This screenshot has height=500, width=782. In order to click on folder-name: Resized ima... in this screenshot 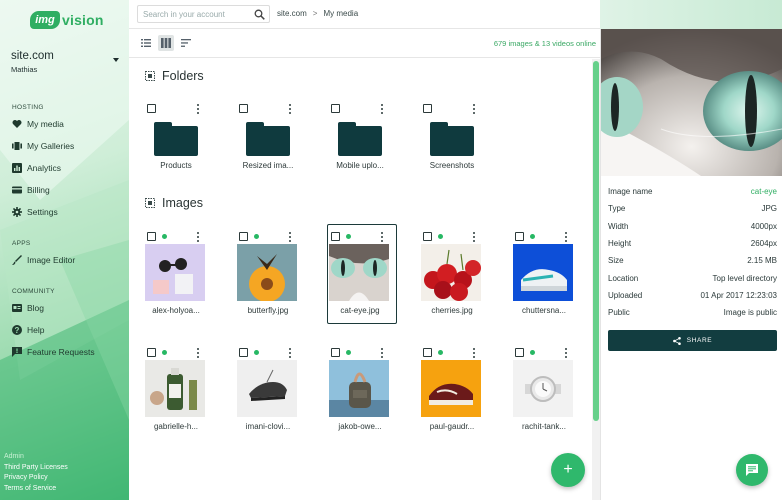, I will do `click(268, 165)`.